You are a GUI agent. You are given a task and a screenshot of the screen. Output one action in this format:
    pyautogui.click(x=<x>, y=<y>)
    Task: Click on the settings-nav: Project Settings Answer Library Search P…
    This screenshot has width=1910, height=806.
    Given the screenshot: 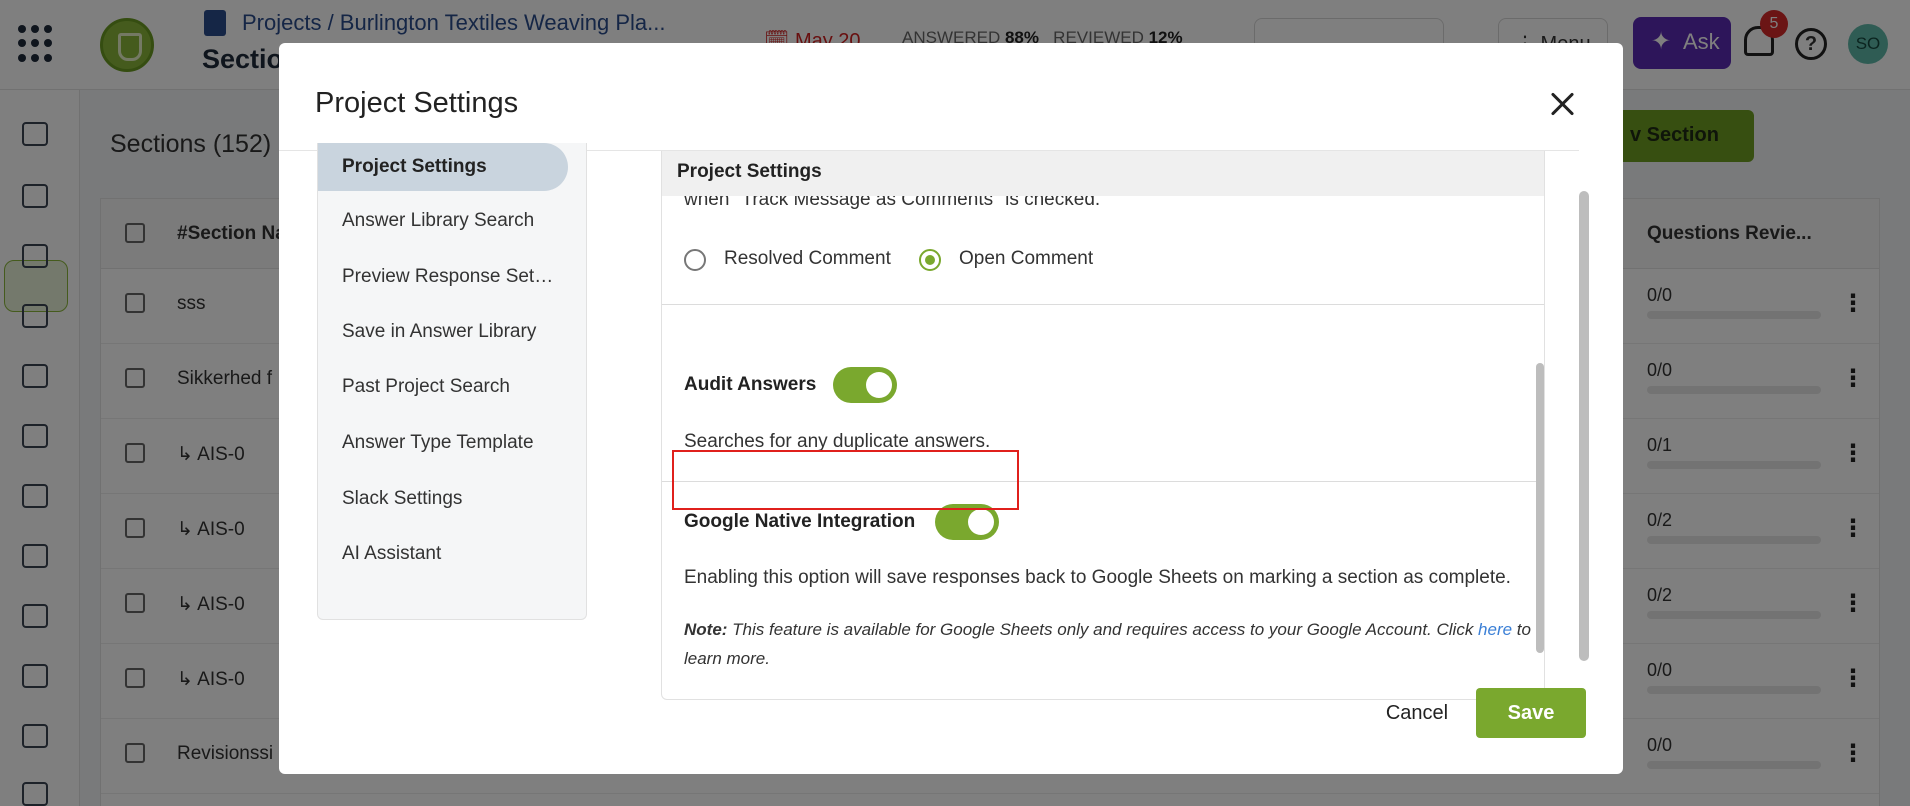 What is the action you would take?
    pyautogui.click(x=452, y=381)
    